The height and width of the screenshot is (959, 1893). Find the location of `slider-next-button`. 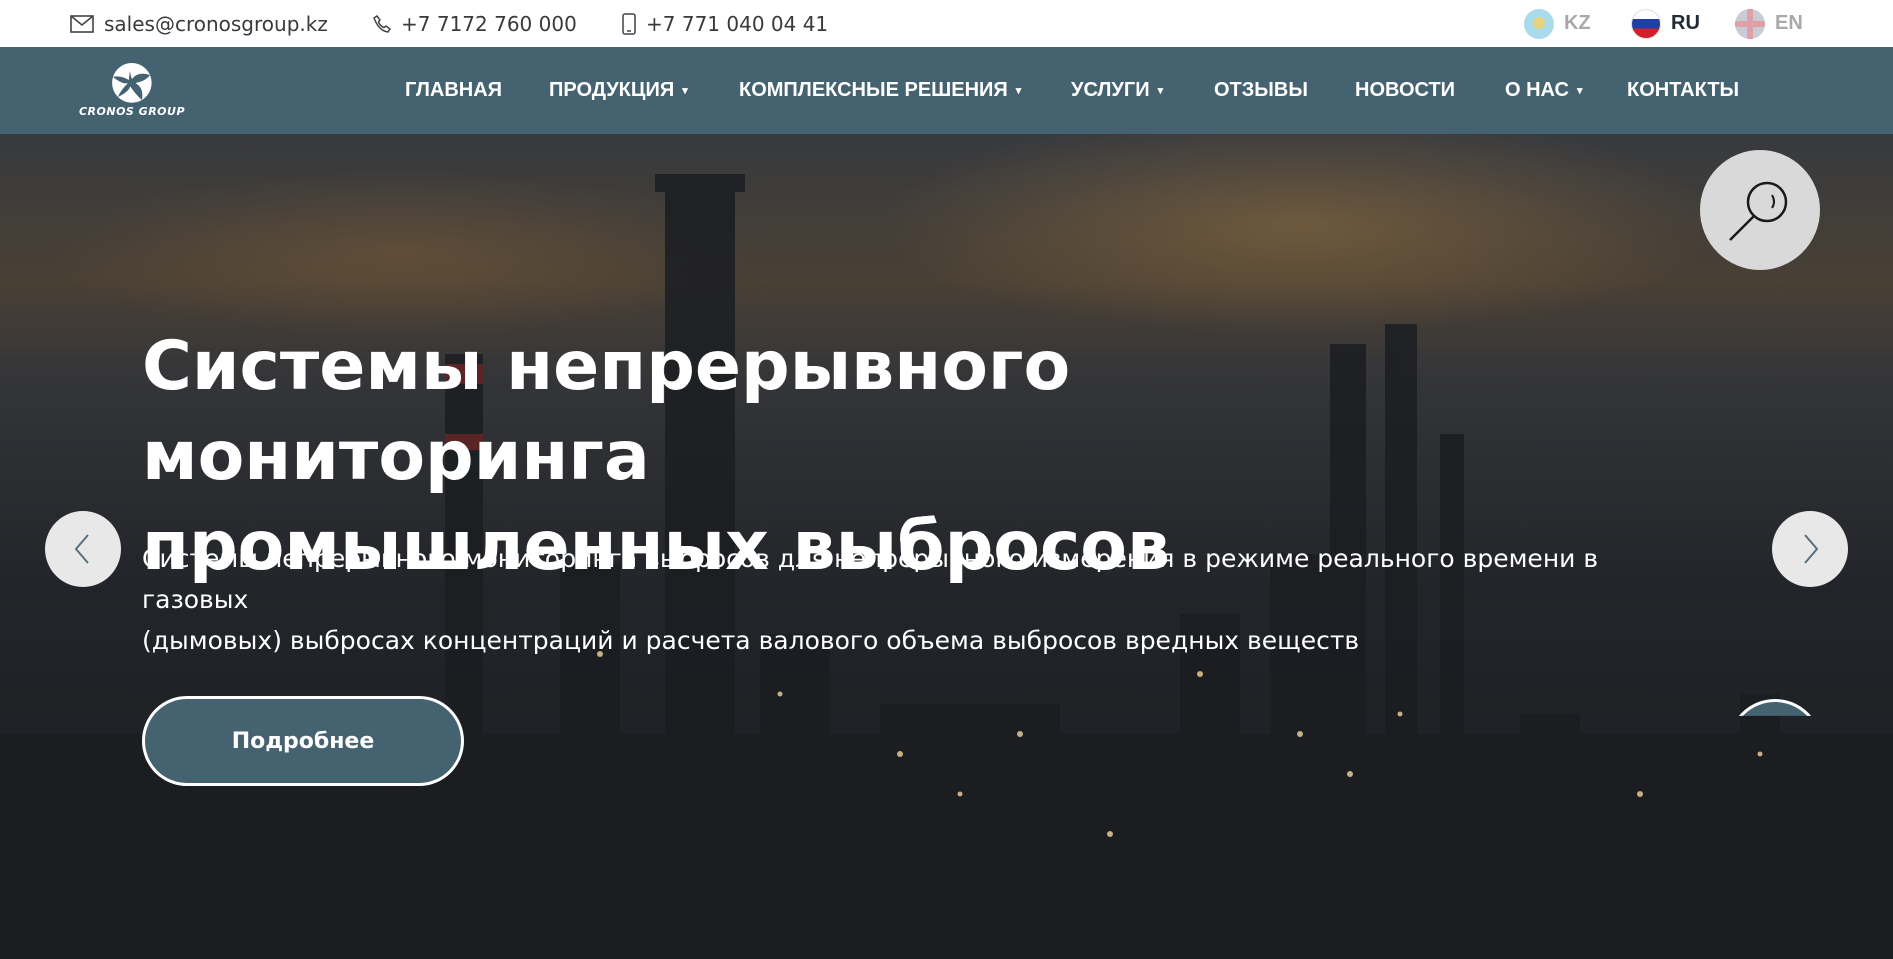

slider-next-button is located at coordinates (1810, 549).